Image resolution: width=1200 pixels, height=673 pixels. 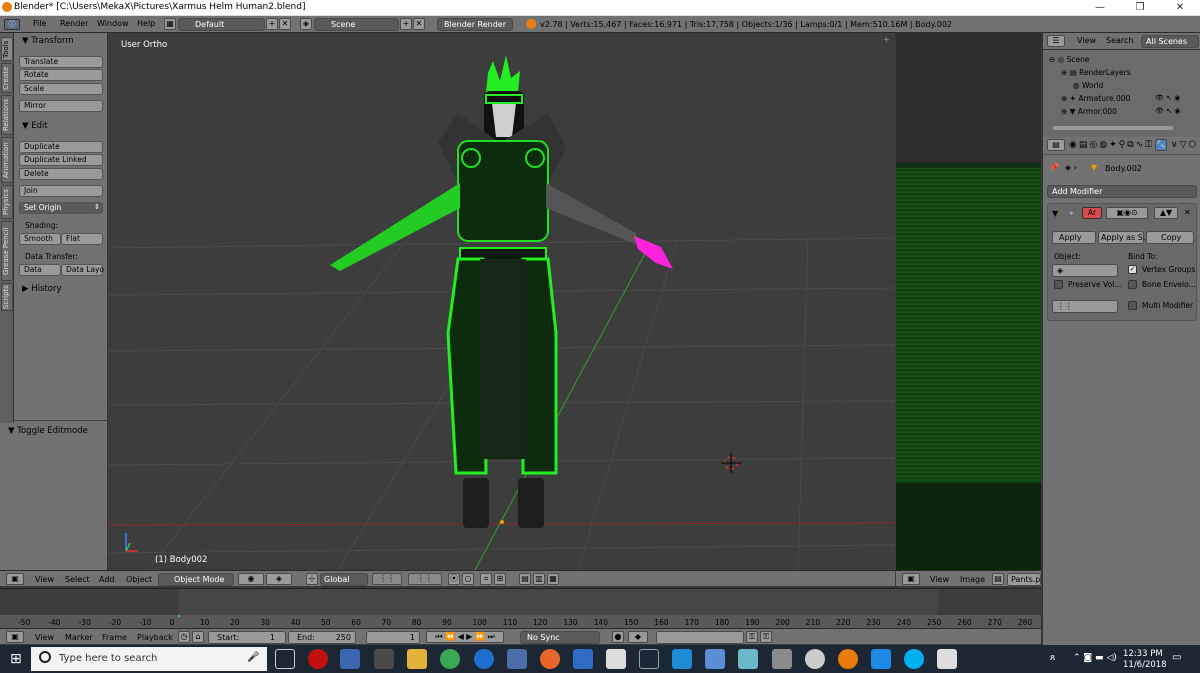 What do you see at coordinates (312, 579) in the screenshot?
I see `manipulator-icon: ⊹` at bounding box center [312, 579].